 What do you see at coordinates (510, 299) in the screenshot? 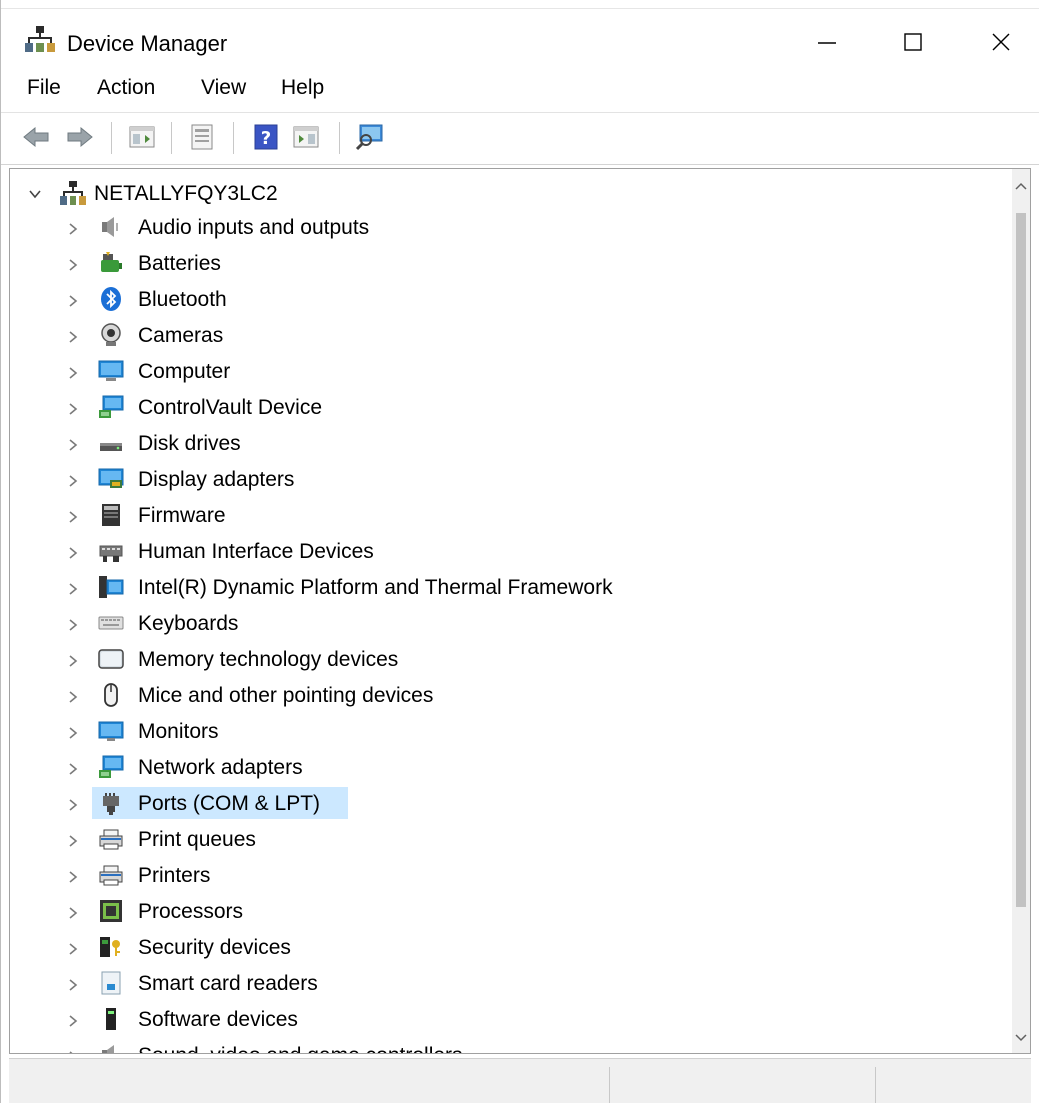
I see `tree-item: Bluetooth` at bounding box center [510, 299].